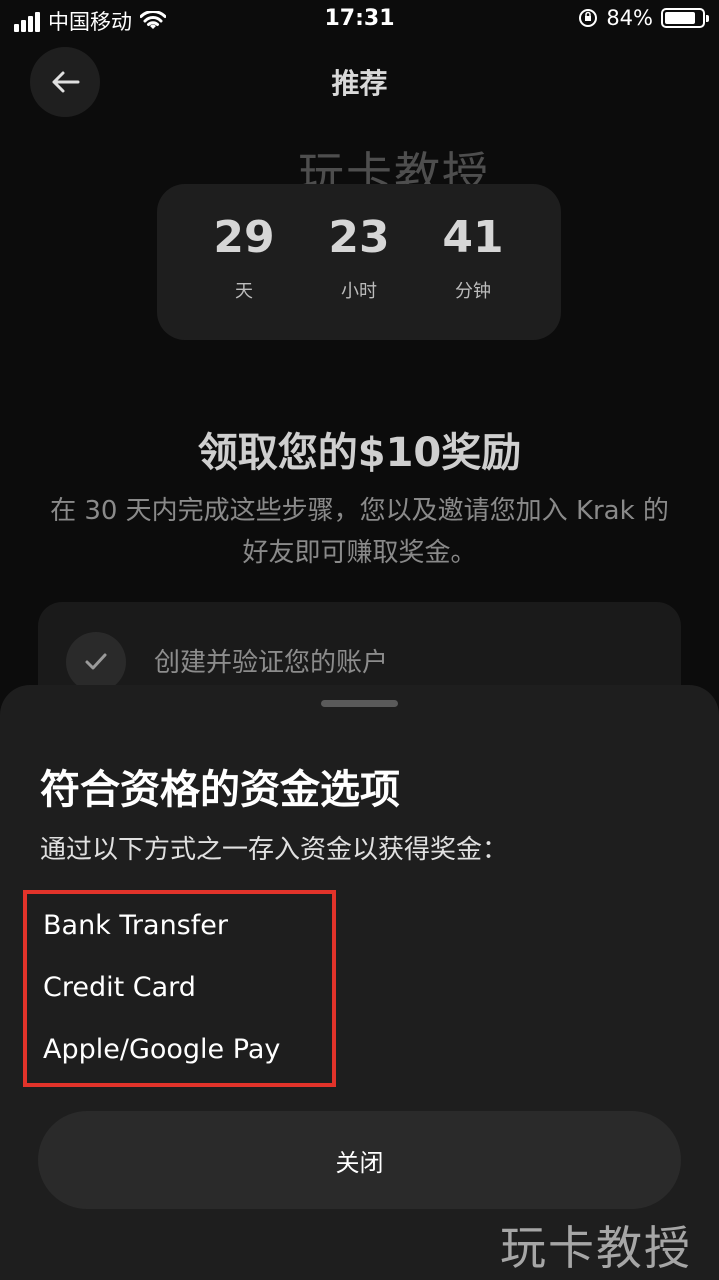  What do you see at coordinates (359, 257) in the screenshot?
I see `countdown-hours: 23 小时` at bounding box center [359, 257].